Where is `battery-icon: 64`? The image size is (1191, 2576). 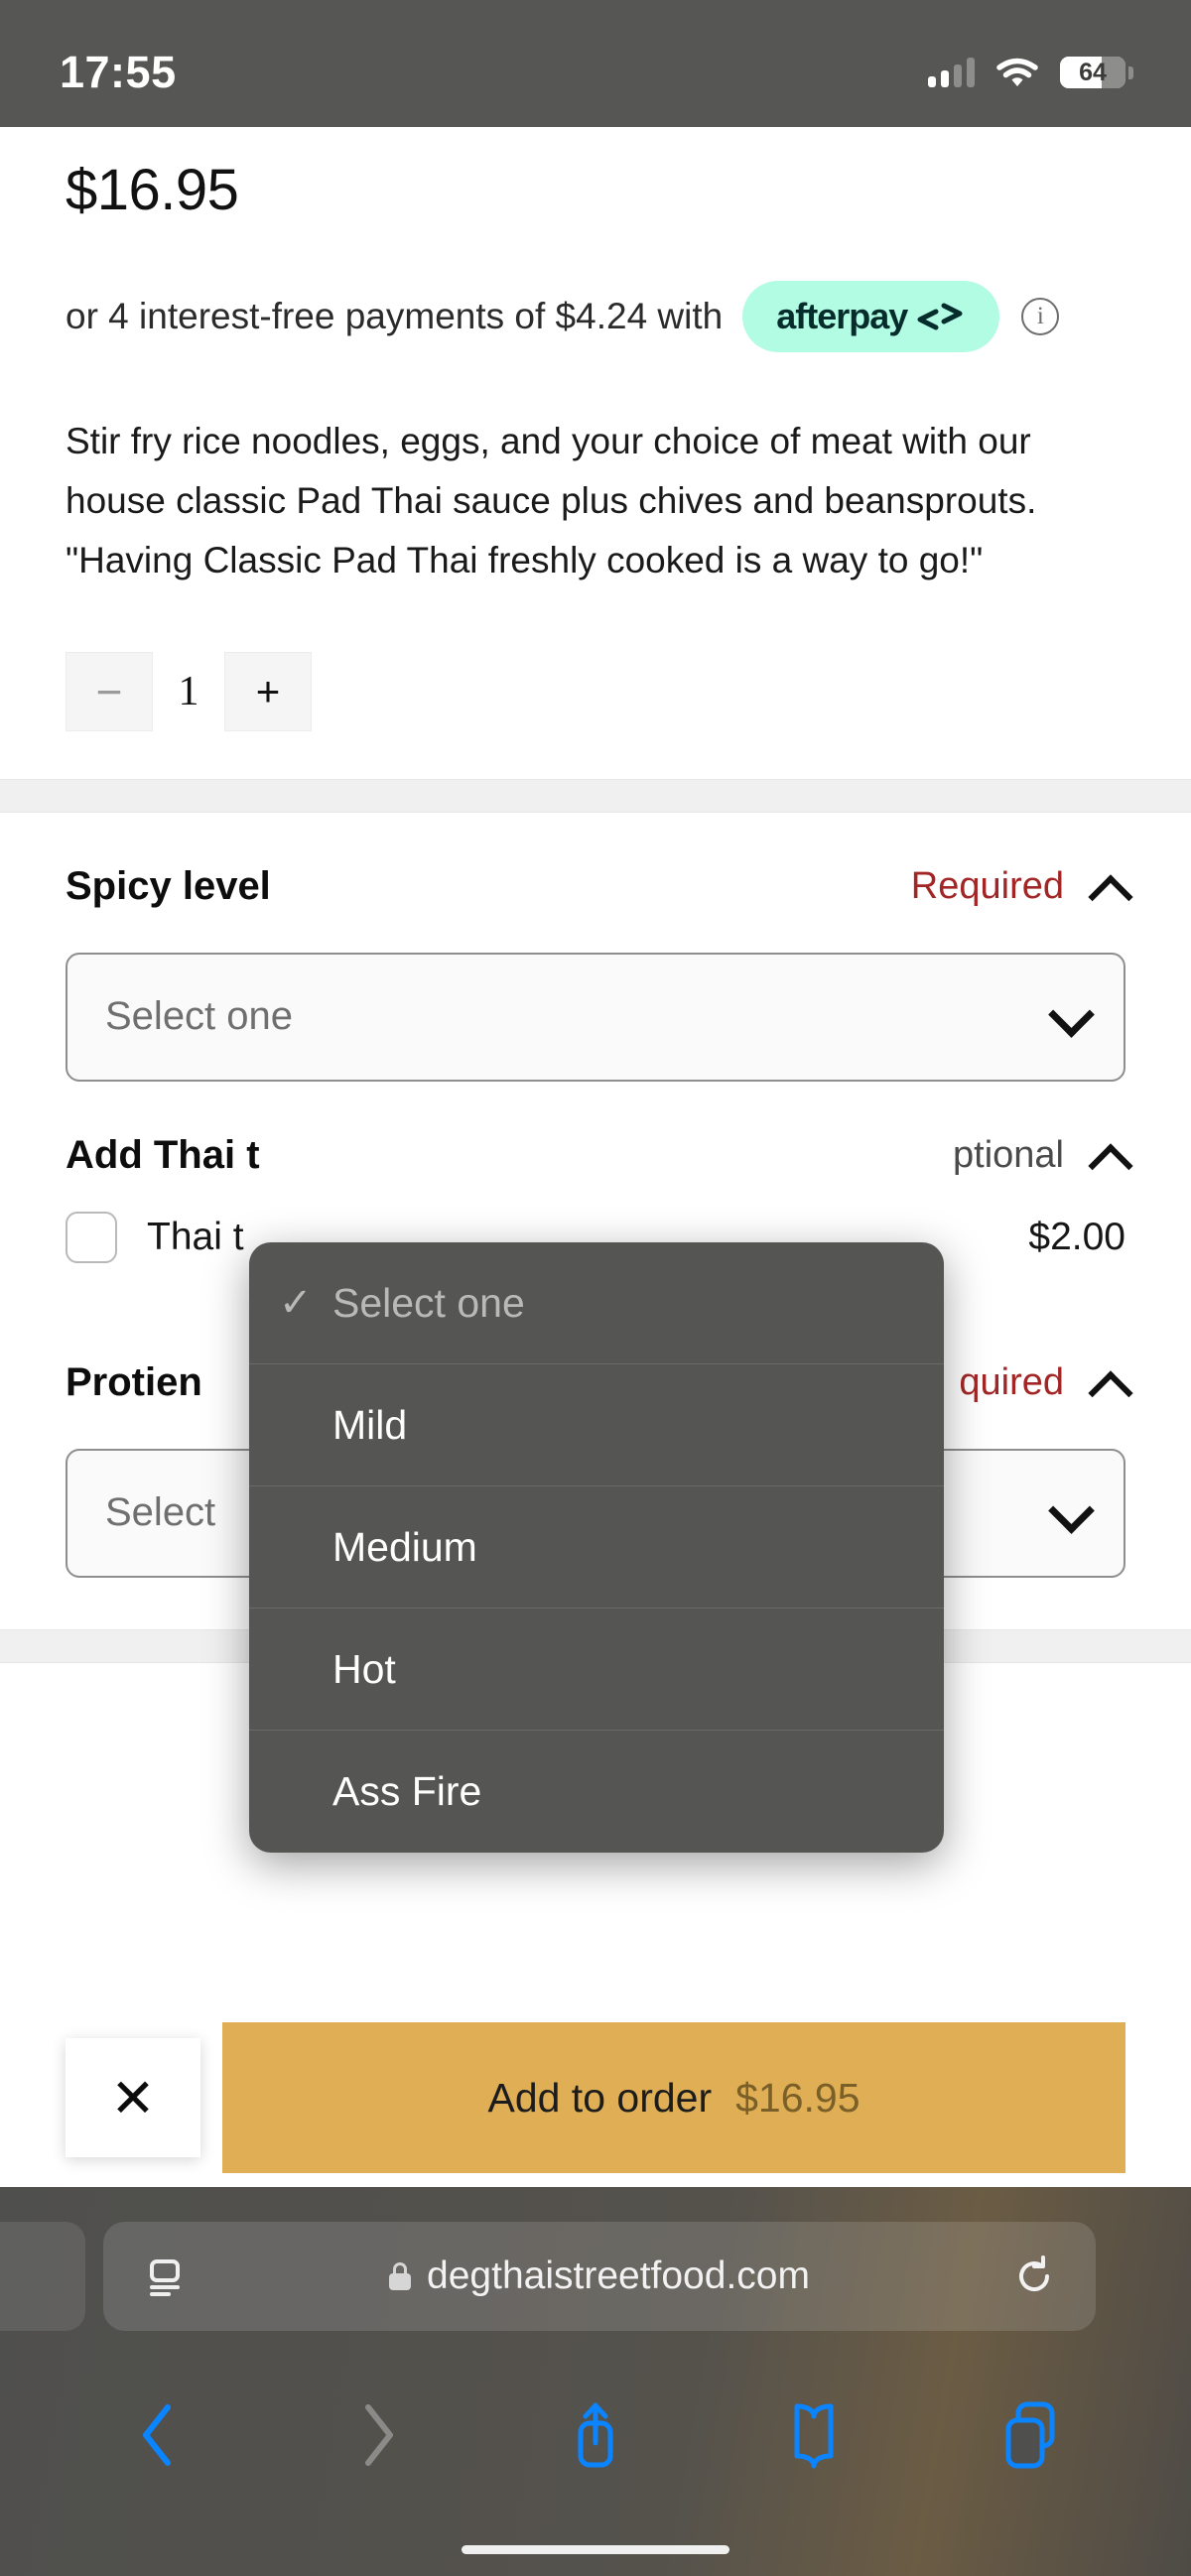
battery-icon: 64 is located at coordinates (1096, 73).